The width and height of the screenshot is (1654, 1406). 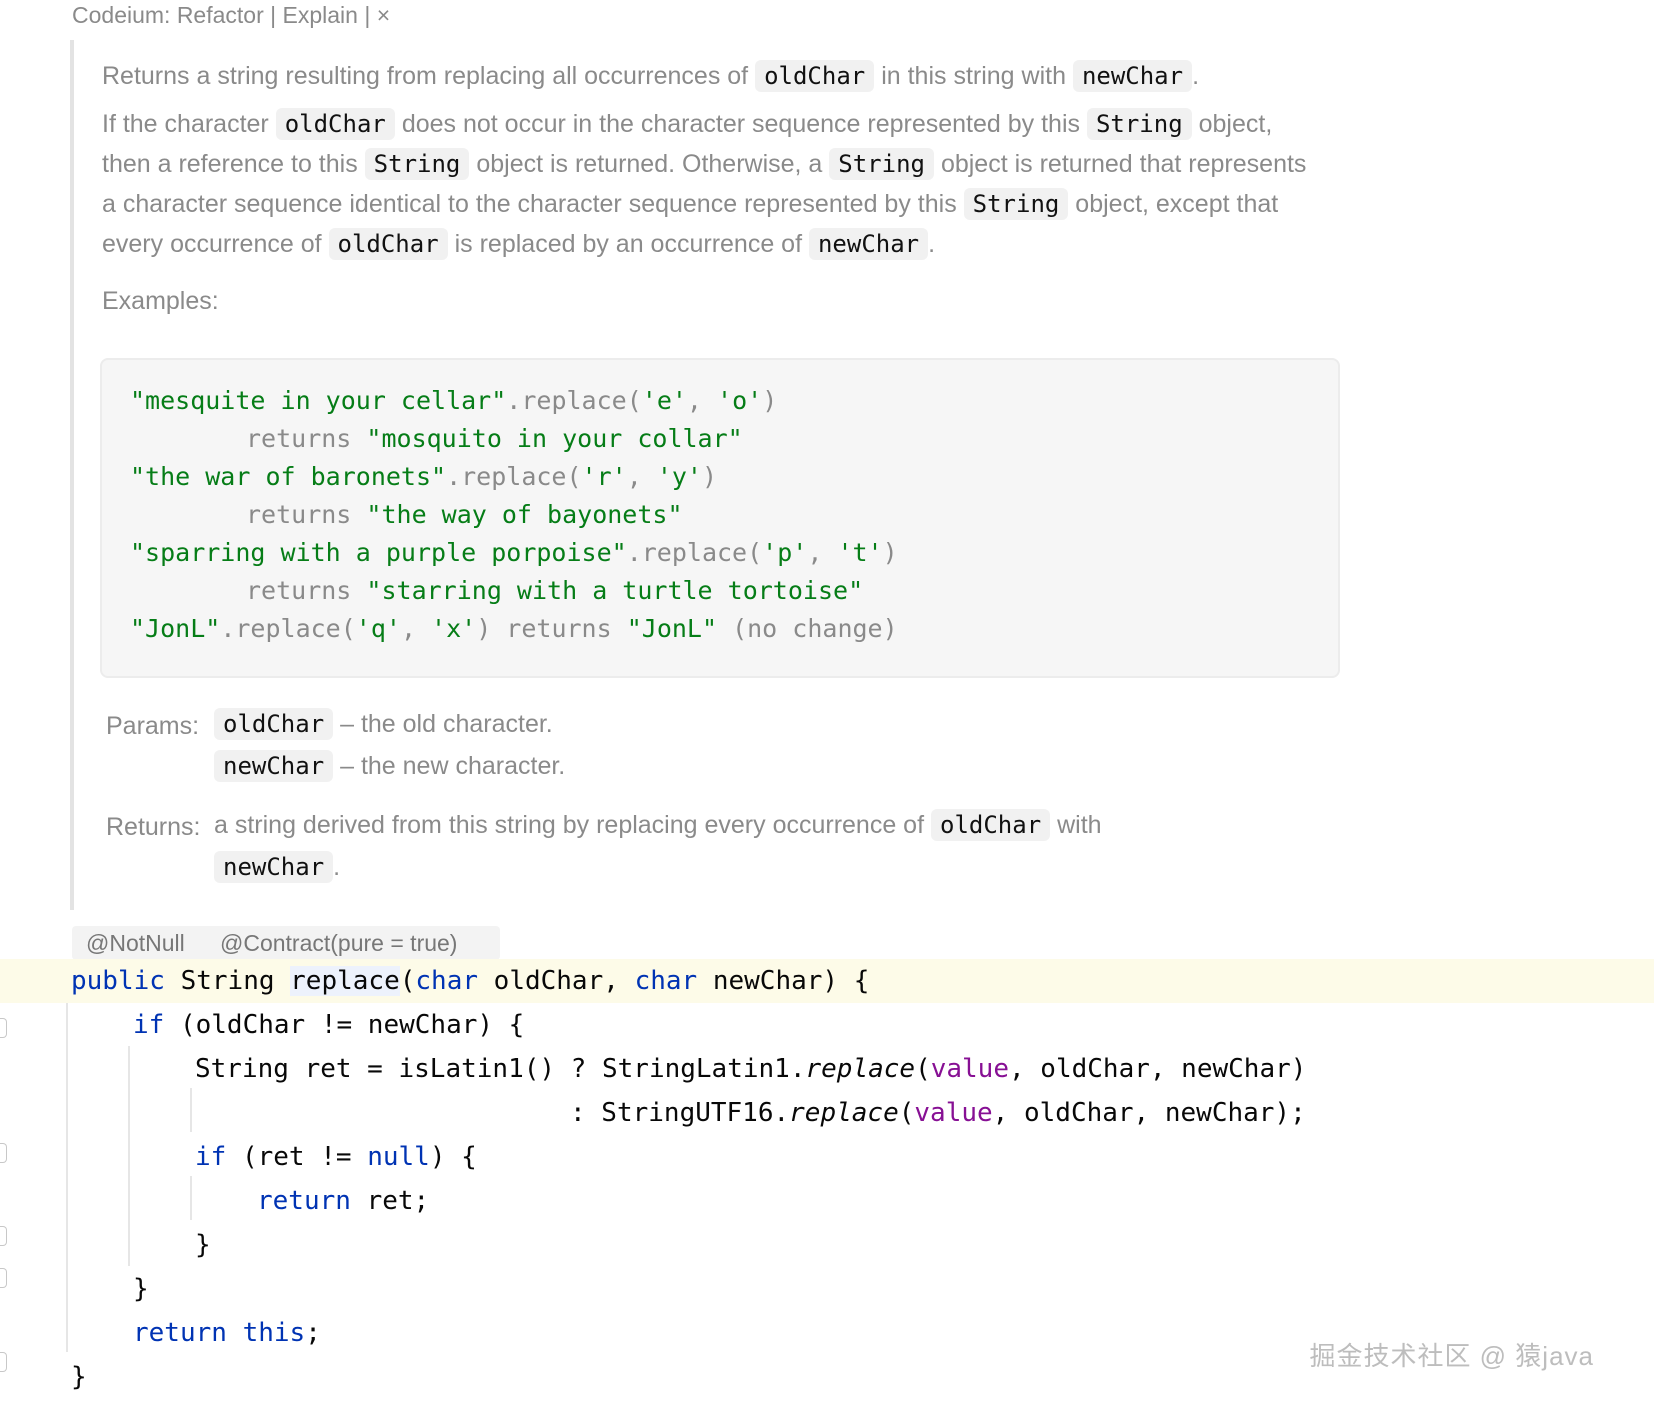 I want to click on example-line: returns "the way of bayonets", so click(x=464, y=514).